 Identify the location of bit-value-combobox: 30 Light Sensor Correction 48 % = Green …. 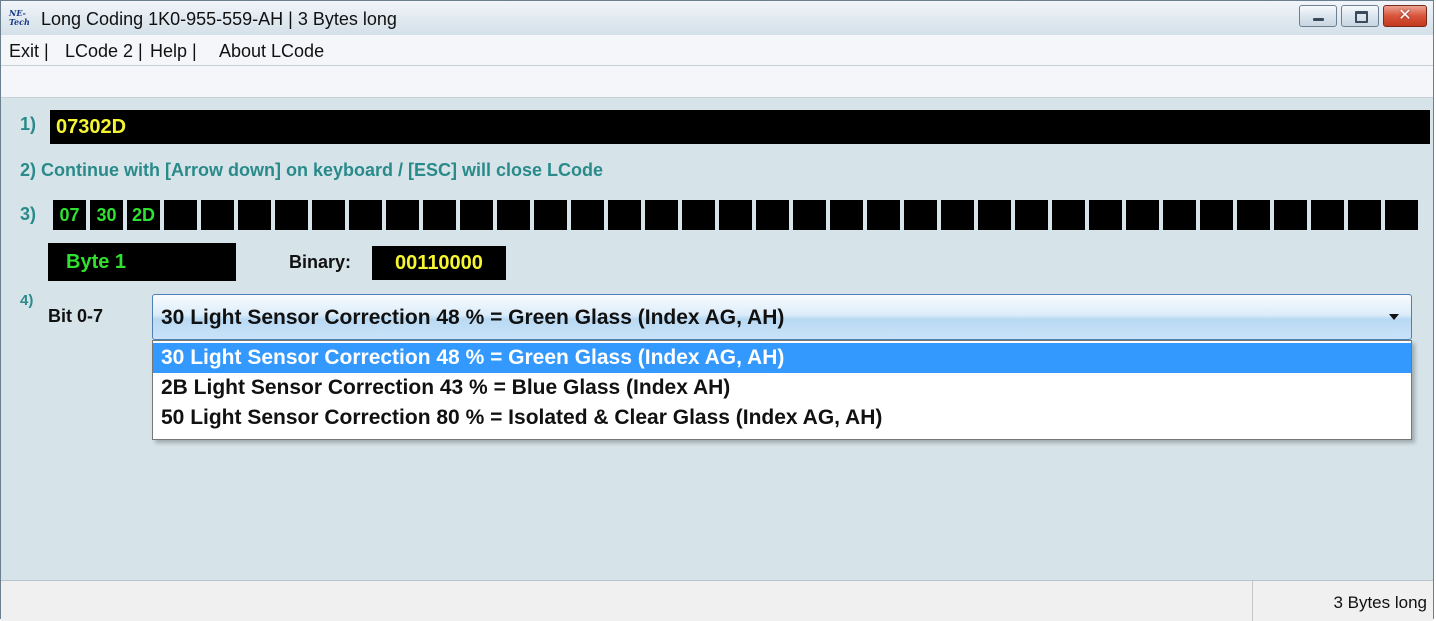
(782, 317).